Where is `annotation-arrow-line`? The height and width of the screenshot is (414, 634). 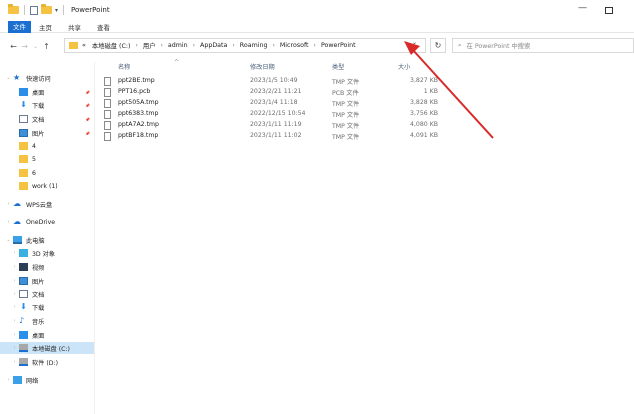
annotation-arrow-line is located at coordinates (452, 93).